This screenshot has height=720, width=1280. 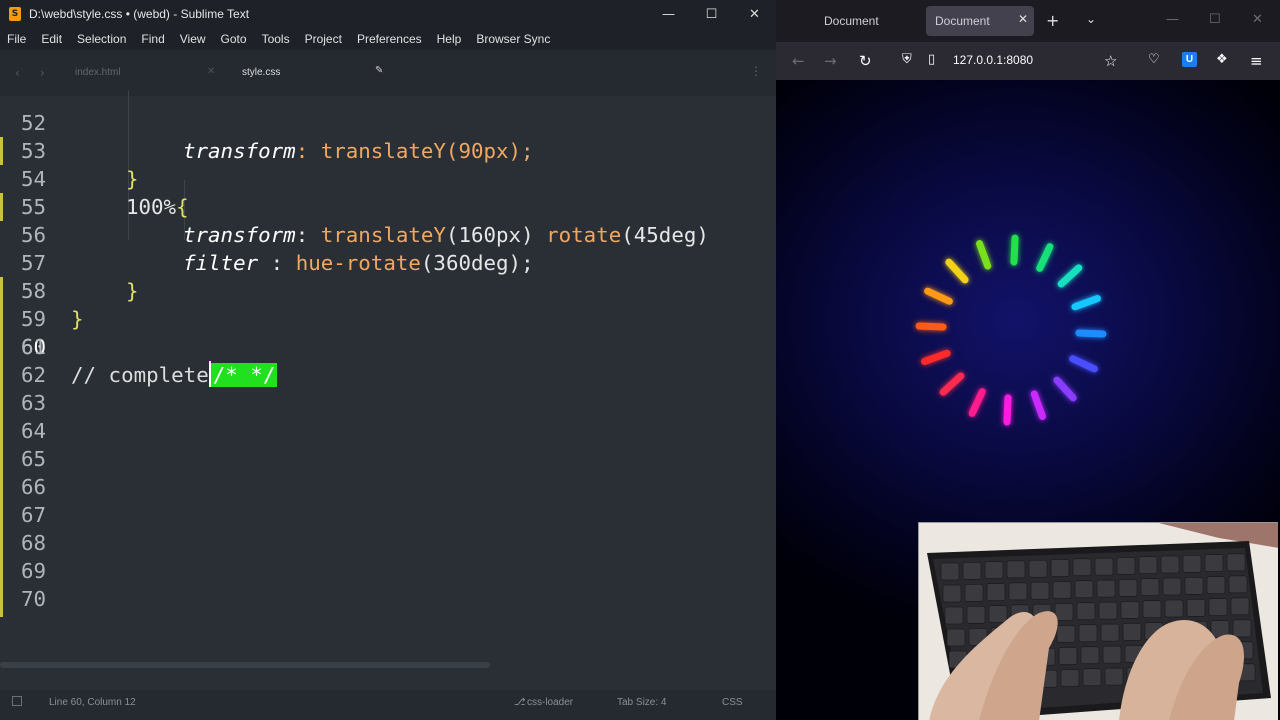 What do you see at coordinates (381, 487) in the screenshot?
I see `code-line-66: 66` at bounding box center [381, 487].